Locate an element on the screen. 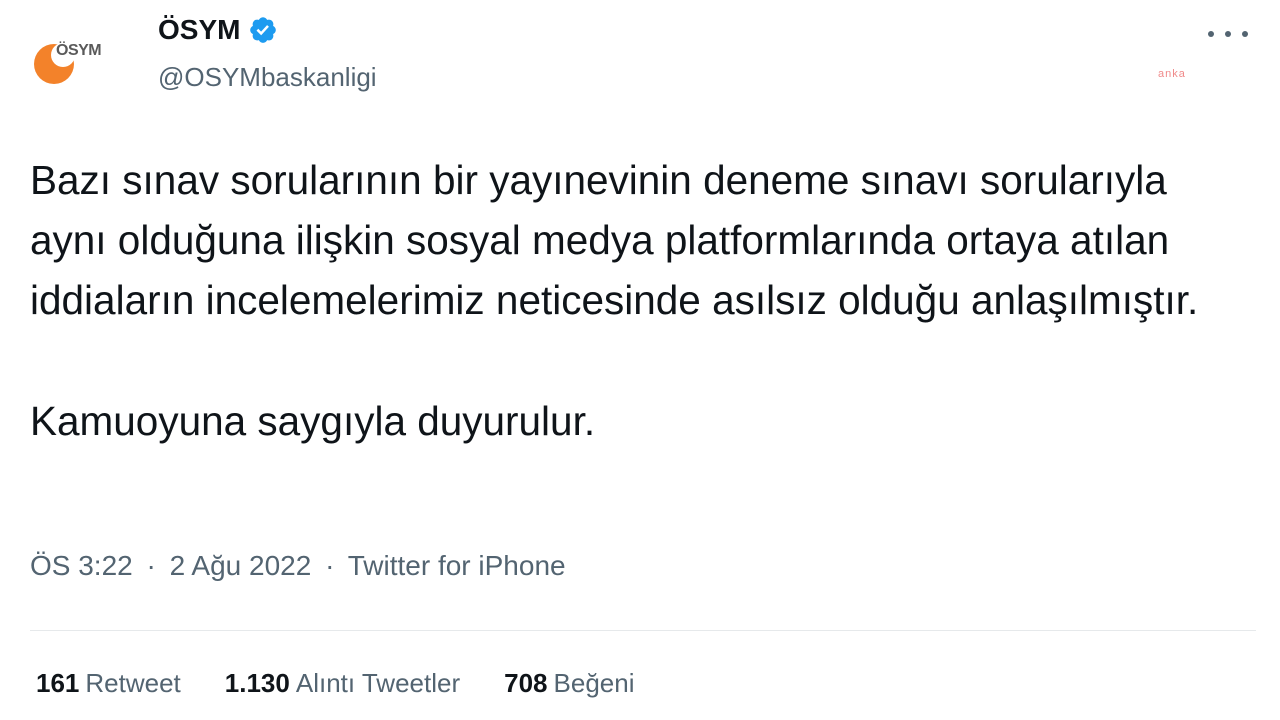  tweet-paragraph: Kamuoyuna saygıyla duyurulur. is located at coordinates (313, 421).